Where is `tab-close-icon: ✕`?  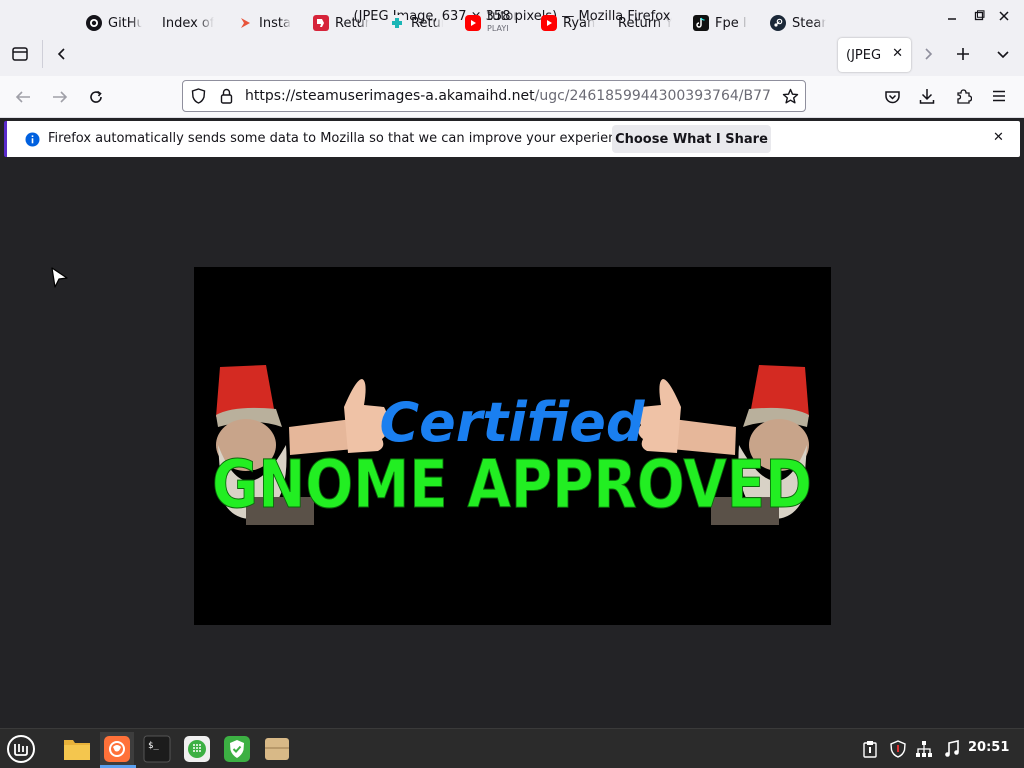
tab-close-icon: ✕ is located at coordinates (897, 53).